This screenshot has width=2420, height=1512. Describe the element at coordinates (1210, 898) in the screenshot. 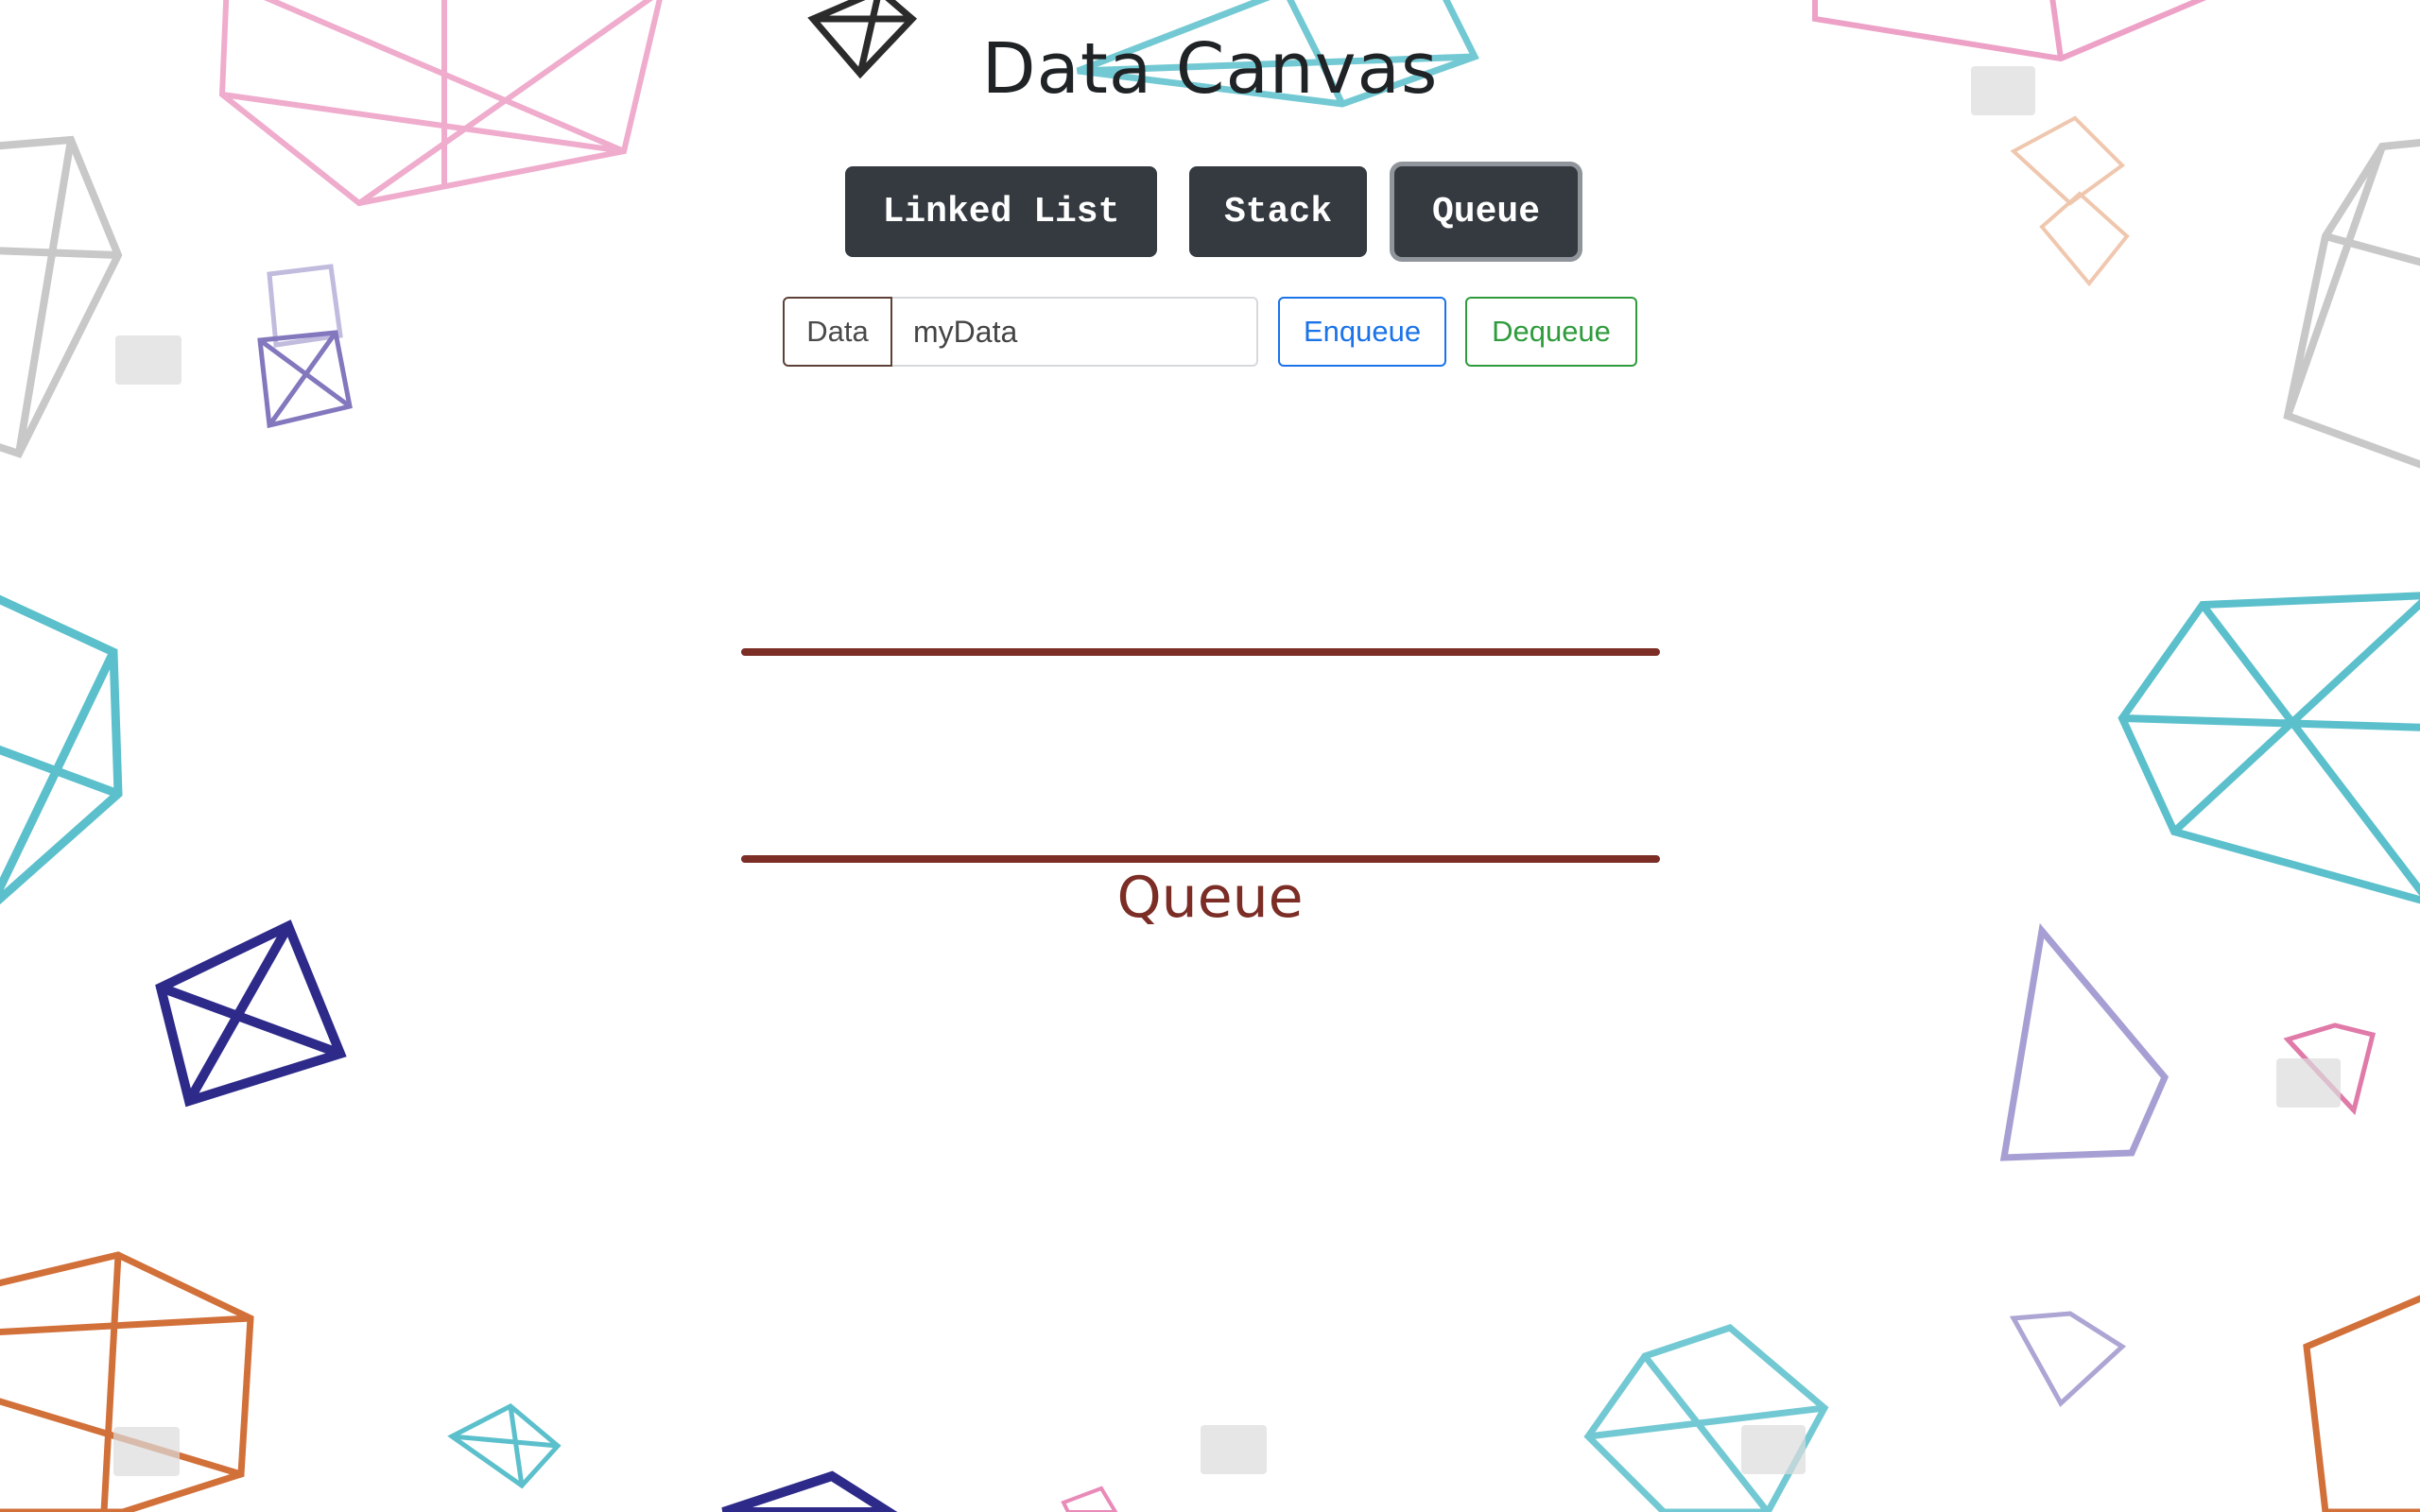

I see `structure-label: Queue` at that location.